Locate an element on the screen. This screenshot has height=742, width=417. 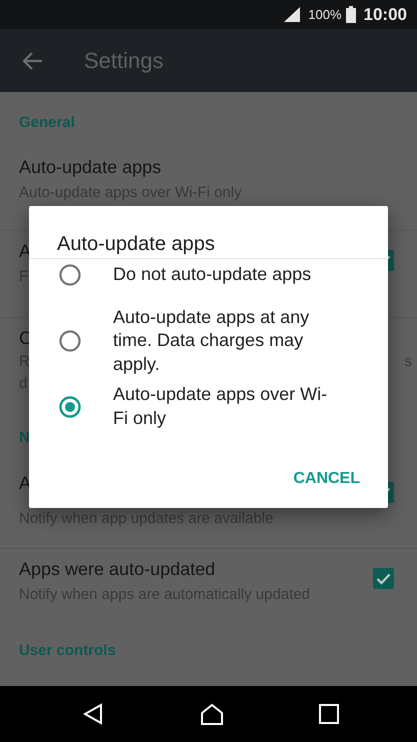
setting-title: Auto-update apps is located at coordinates (90, 167).